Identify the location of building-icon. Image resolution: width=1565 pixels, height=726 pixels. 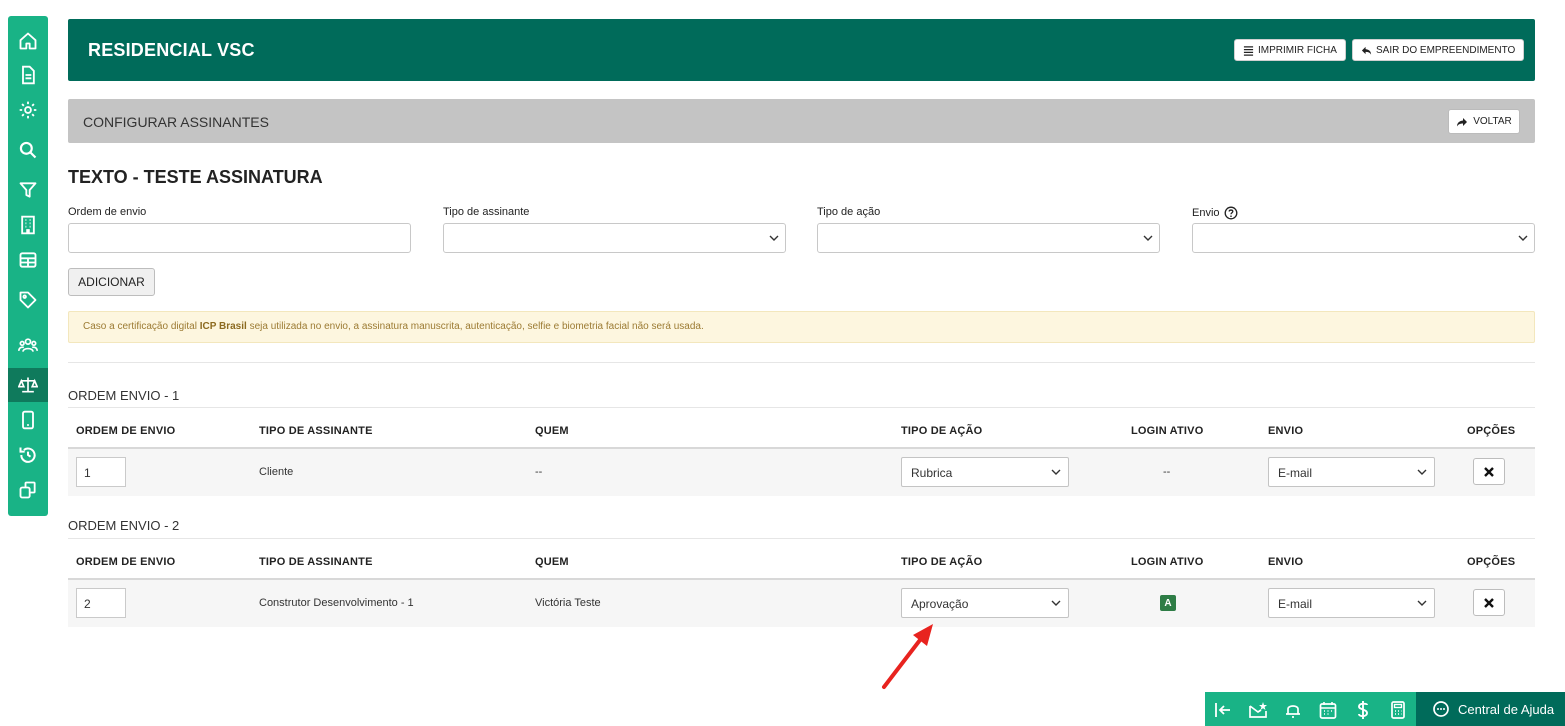
(28, 225).